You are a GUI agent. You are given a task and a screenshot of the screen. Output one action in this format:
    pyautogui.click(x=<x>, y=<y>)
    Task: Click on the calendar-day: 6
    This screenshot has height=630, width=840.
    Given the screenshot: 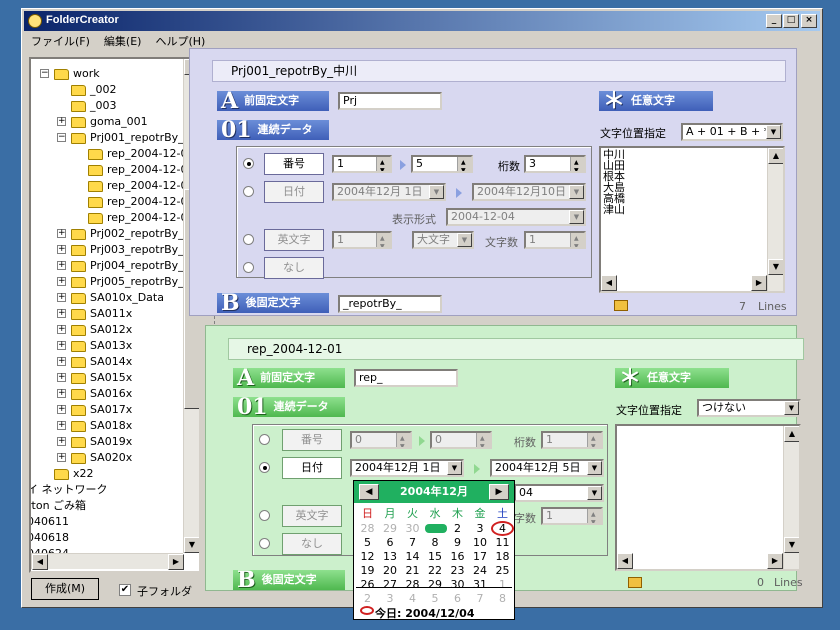 What is the action you would take?
    pyautogui.click(x=457, y=598)
    